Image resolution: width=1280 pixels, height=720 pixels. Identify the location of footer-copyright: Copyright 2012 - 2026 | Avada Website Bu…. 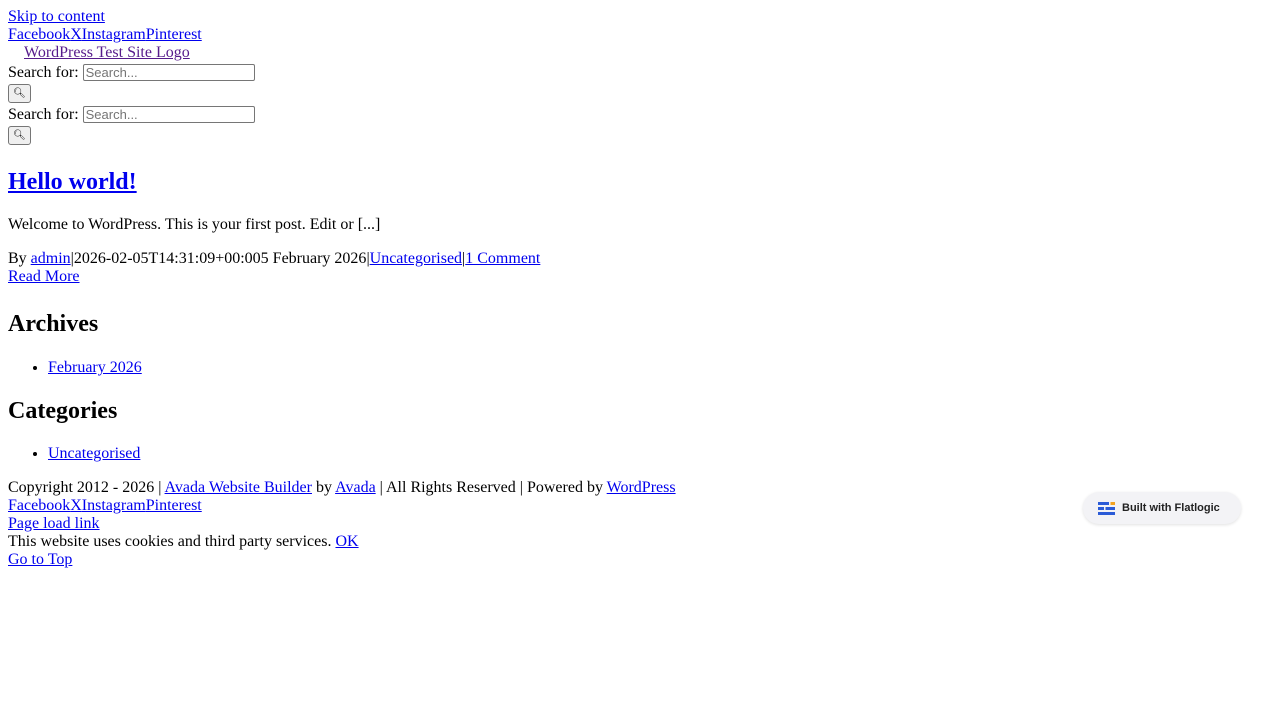
(640, 488).